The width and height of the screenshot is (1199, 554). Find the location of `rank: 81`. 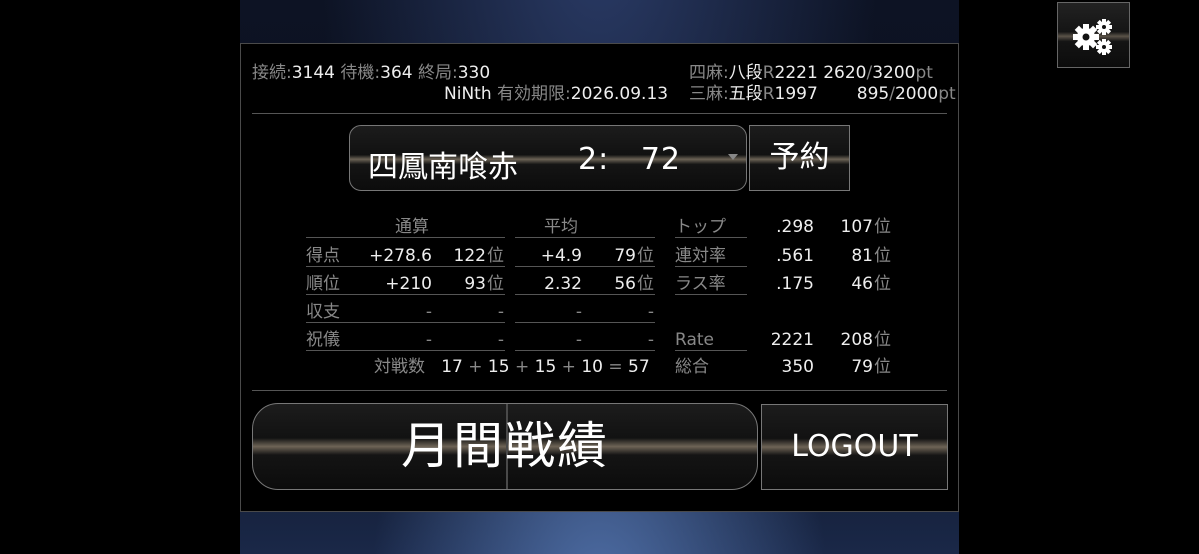

rank: 81 is located at coordinates (862, 256).